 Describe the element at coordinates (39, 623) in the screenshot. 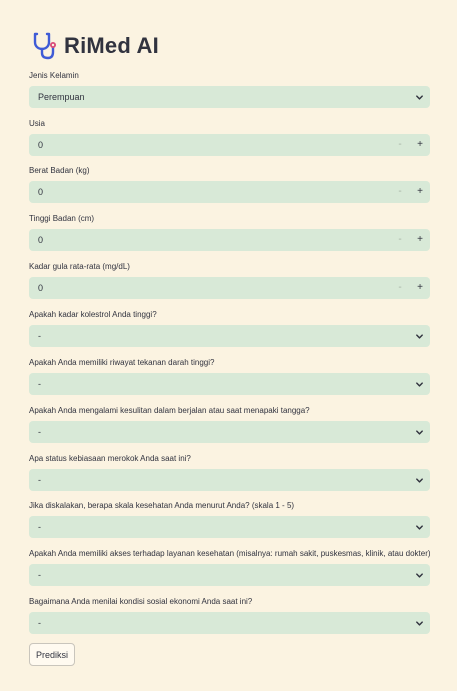

I see `socioeconomic-value: -` at that location.